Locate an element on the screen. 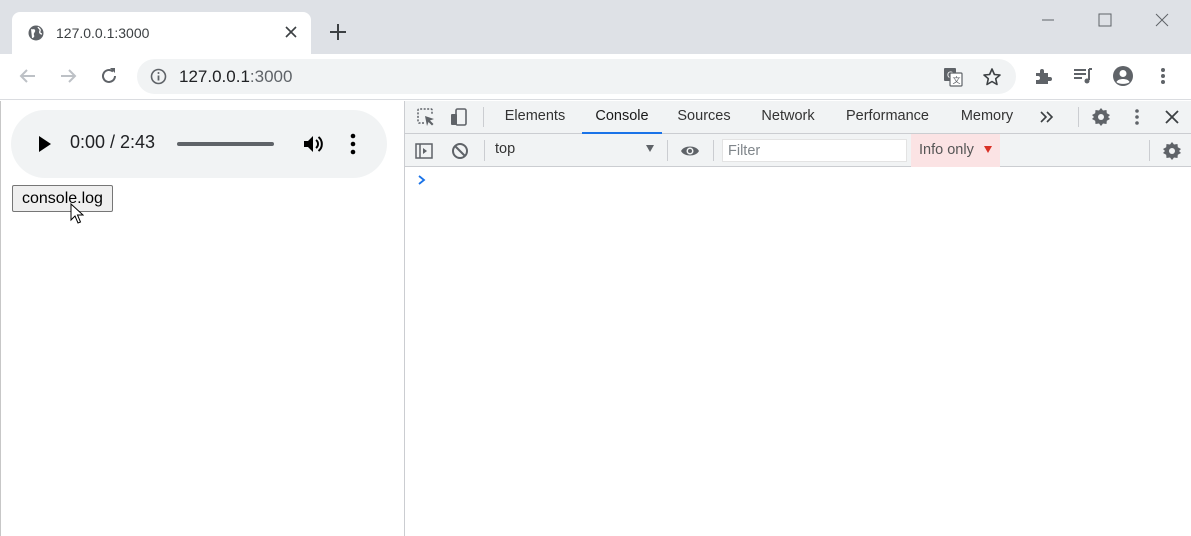 The image size is (1191, 536). translate-icon: G 文 is located at coordinates (953, 77).